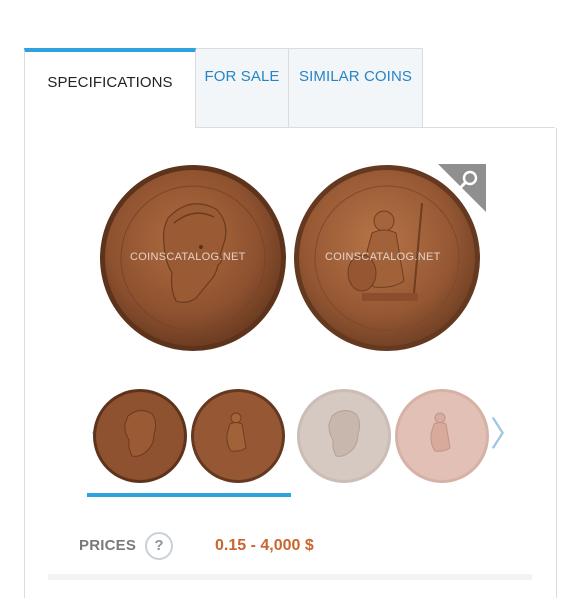  What do you see at coordinates (442, 436) in the screenshot?
I see `thumbnail-reverse-alt` at bounding box center [442, 436].